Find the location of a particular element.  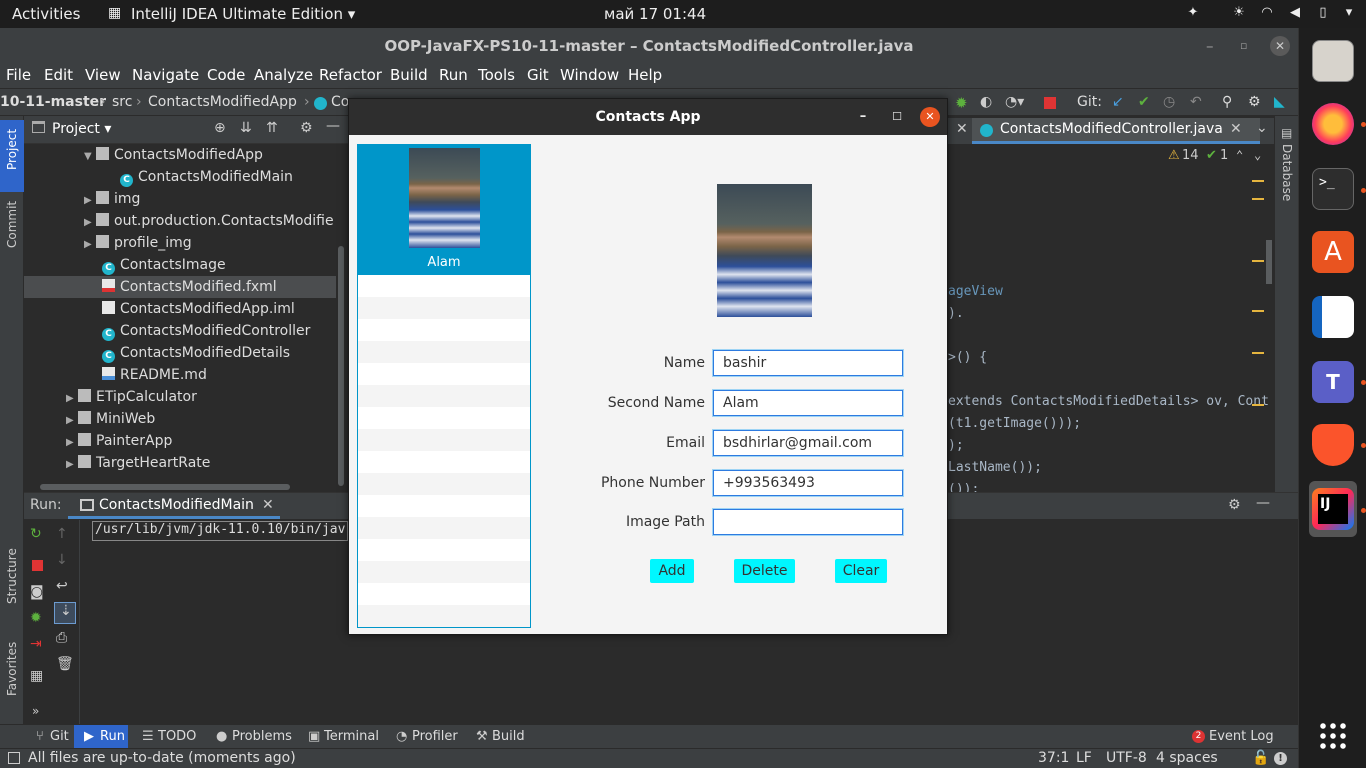

firefox-icon is located at coordinates (1333, 124).